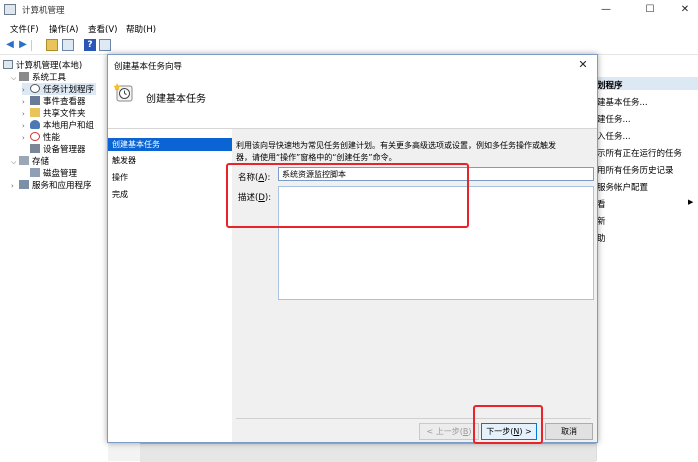 The height and width of the screenshot is (462, 698). I want to click on cancel-button: 取消, so click(569, 431).